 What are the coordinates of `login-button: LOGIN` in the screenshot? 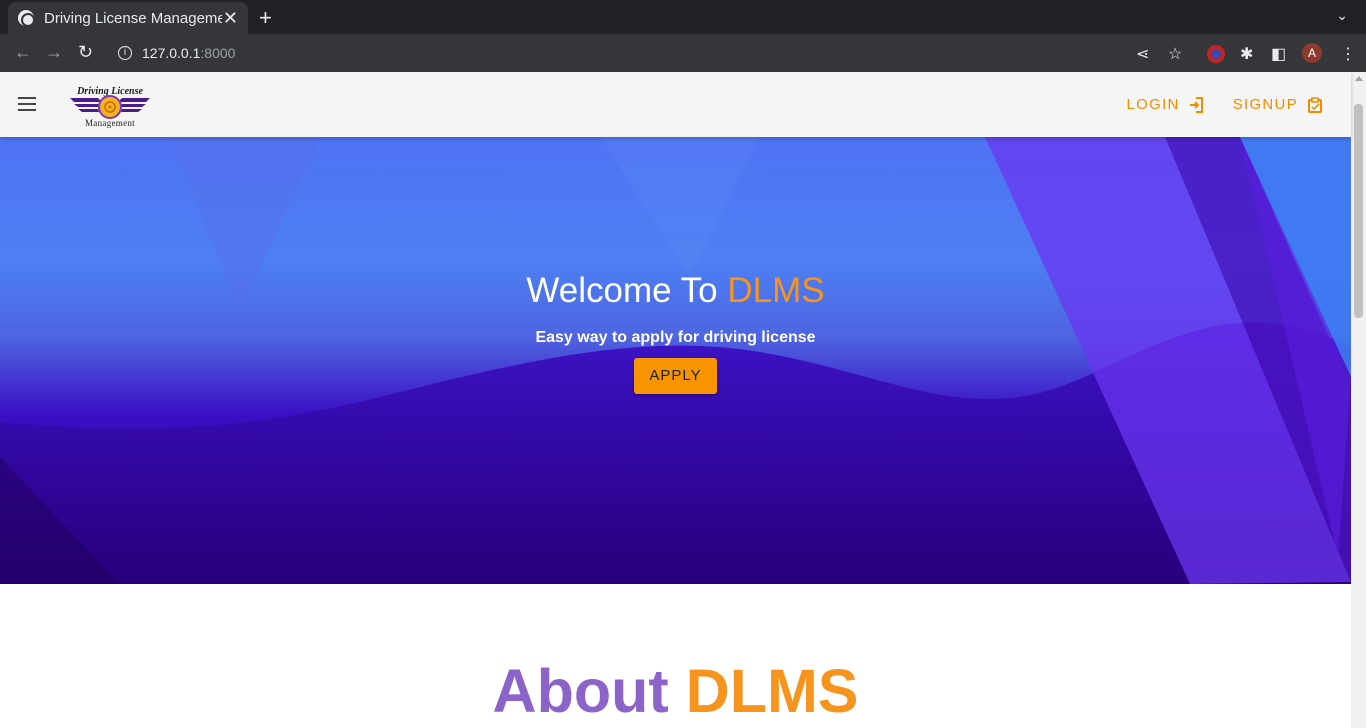 It's located at (1165, 104).